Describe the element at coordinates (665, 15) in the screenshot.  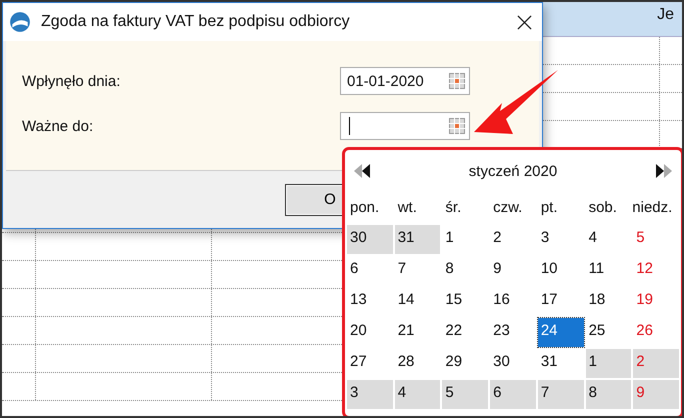
I see `column-header: Je` at that location.